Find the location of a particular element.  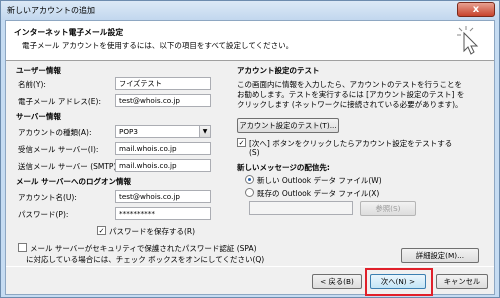

header-title: インターネット電子メール設定 is located at coordinates (69, 32).